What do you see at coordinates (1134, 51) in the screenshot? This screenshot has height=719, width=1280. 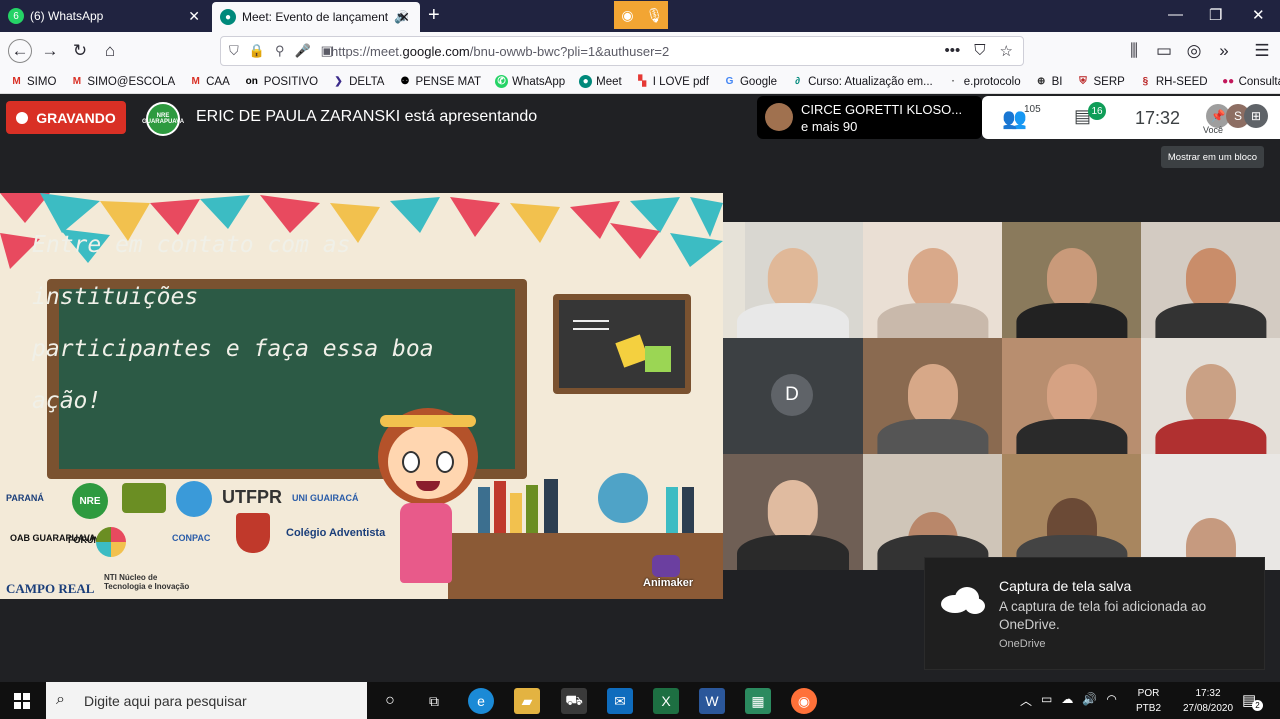 I see `library-icon: ⫼` at bounding box center [1134, 51].